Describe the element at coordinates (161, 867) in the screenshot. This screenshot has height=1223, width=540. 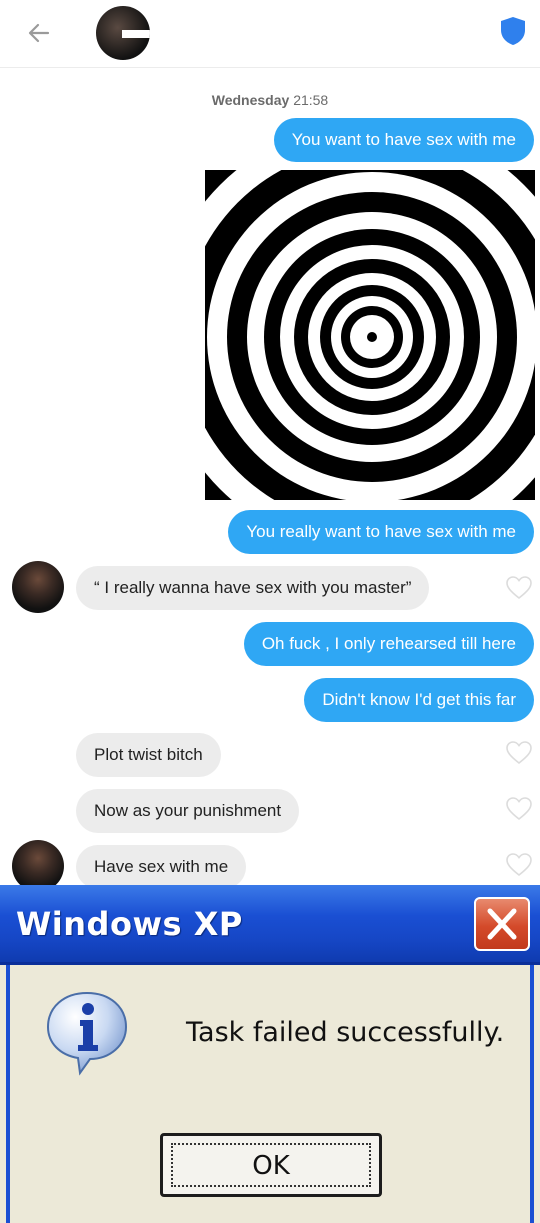
I see `message-bubble-incoming: Have sex with me` at that location.